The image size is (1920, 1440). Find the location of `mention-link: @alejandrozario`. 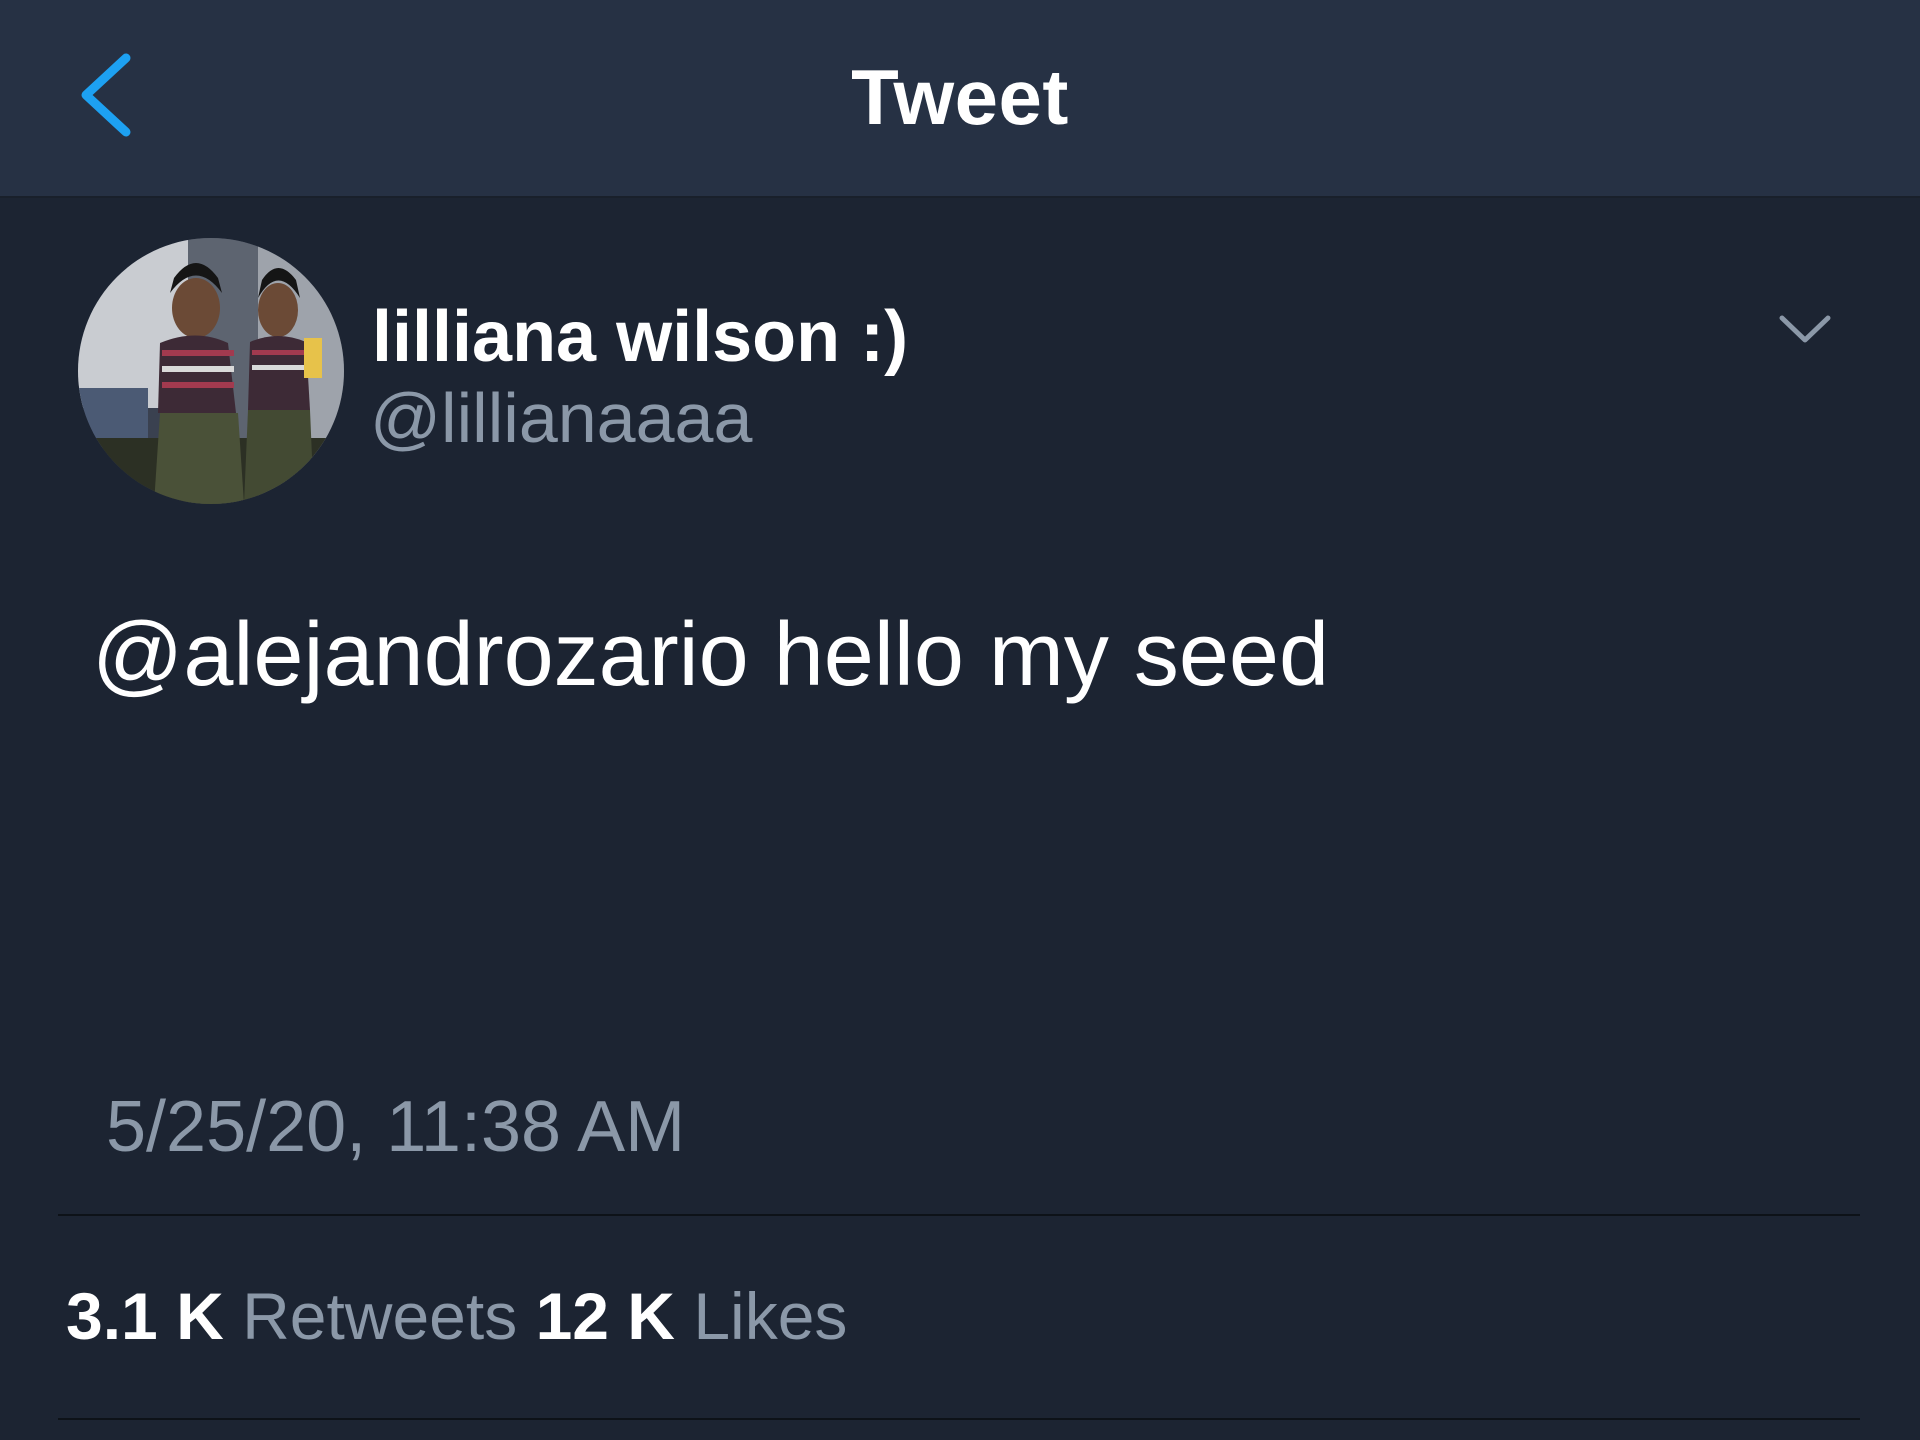

mention-link: @alejandrozario is located at coordinates (420, 655).